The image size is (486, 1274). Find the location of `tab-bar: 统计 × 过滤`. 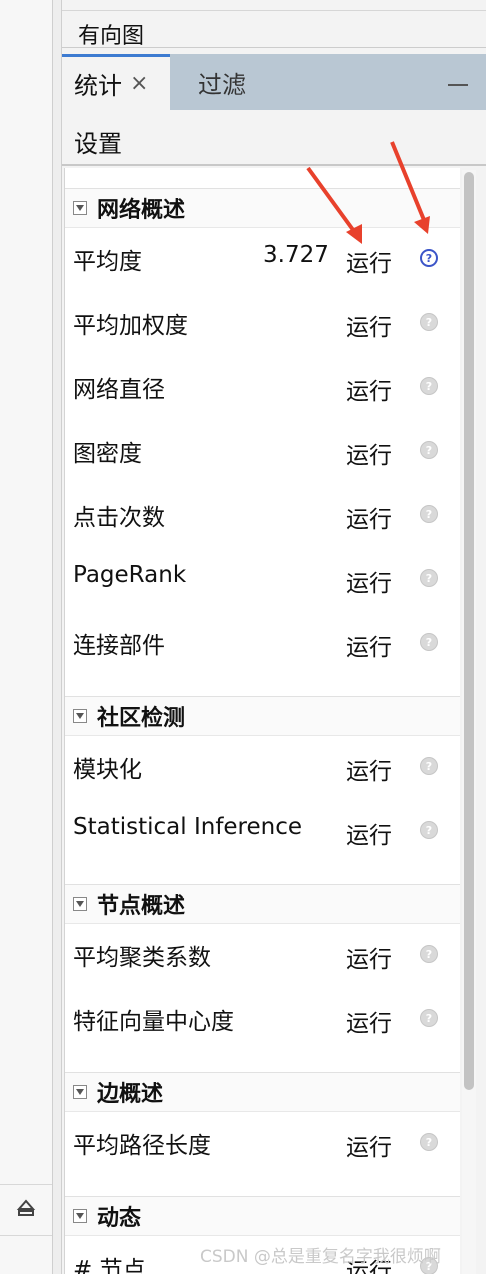

tab-bar: 统计 × 过滤 is located at coordinates (274, 82).